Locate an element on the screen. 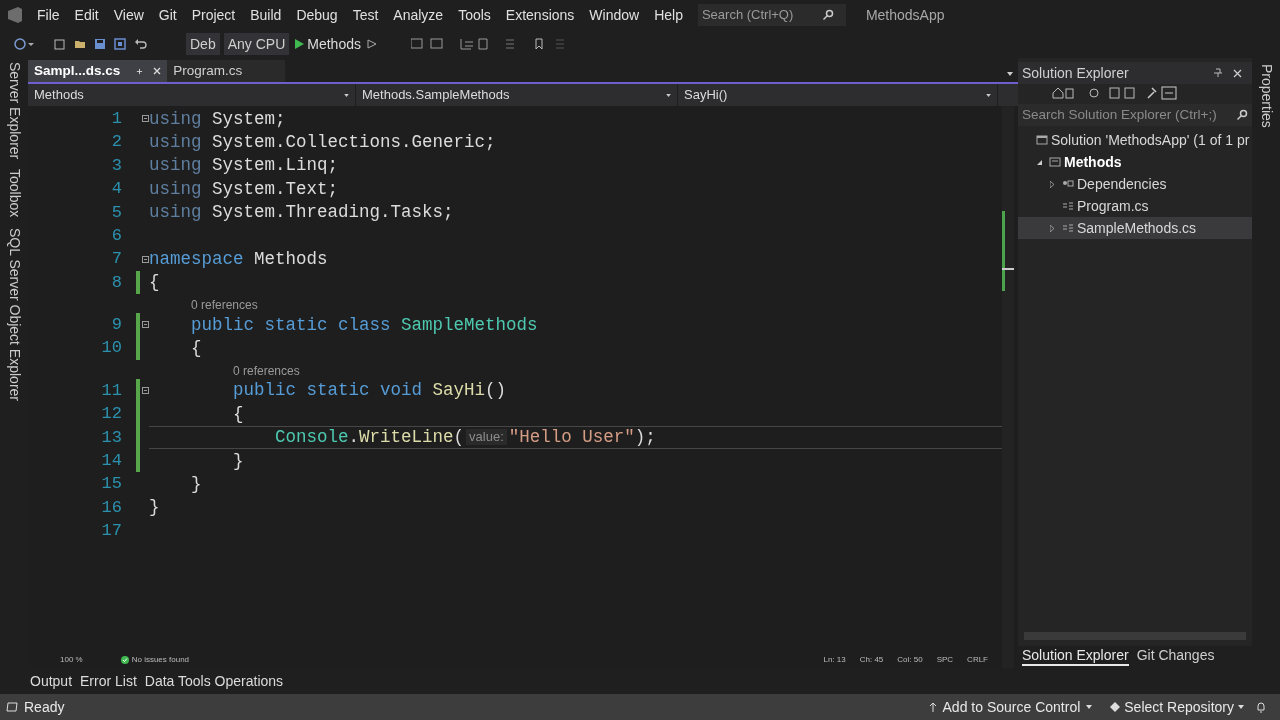 This screenshot has height=720, width=1280. status-icon is located at coordinates (12, 707).